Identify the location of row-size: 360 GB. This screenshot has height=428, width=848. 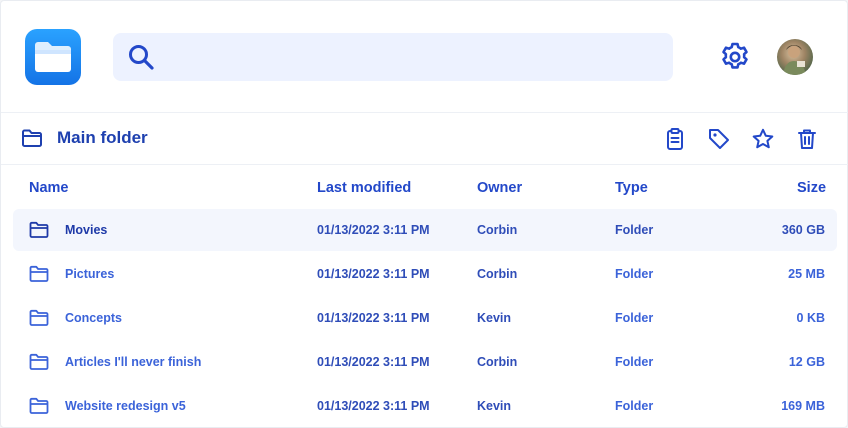
(803, 230).